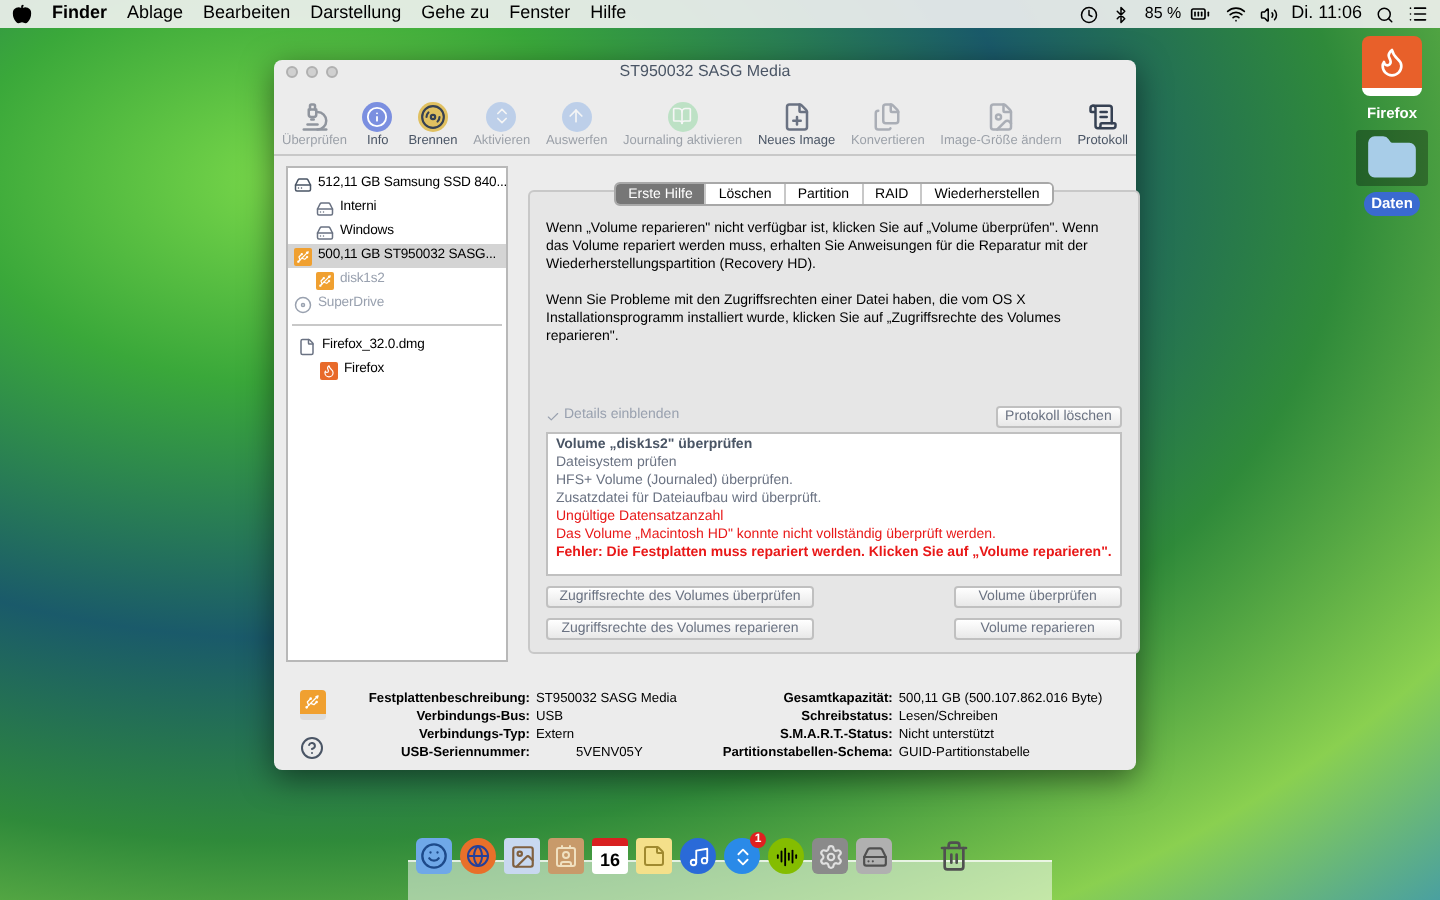  What do you see at coordinates (540, 14) in the screenshot?
I see `menu-item: Fenster` at bounding box center [540, 14].